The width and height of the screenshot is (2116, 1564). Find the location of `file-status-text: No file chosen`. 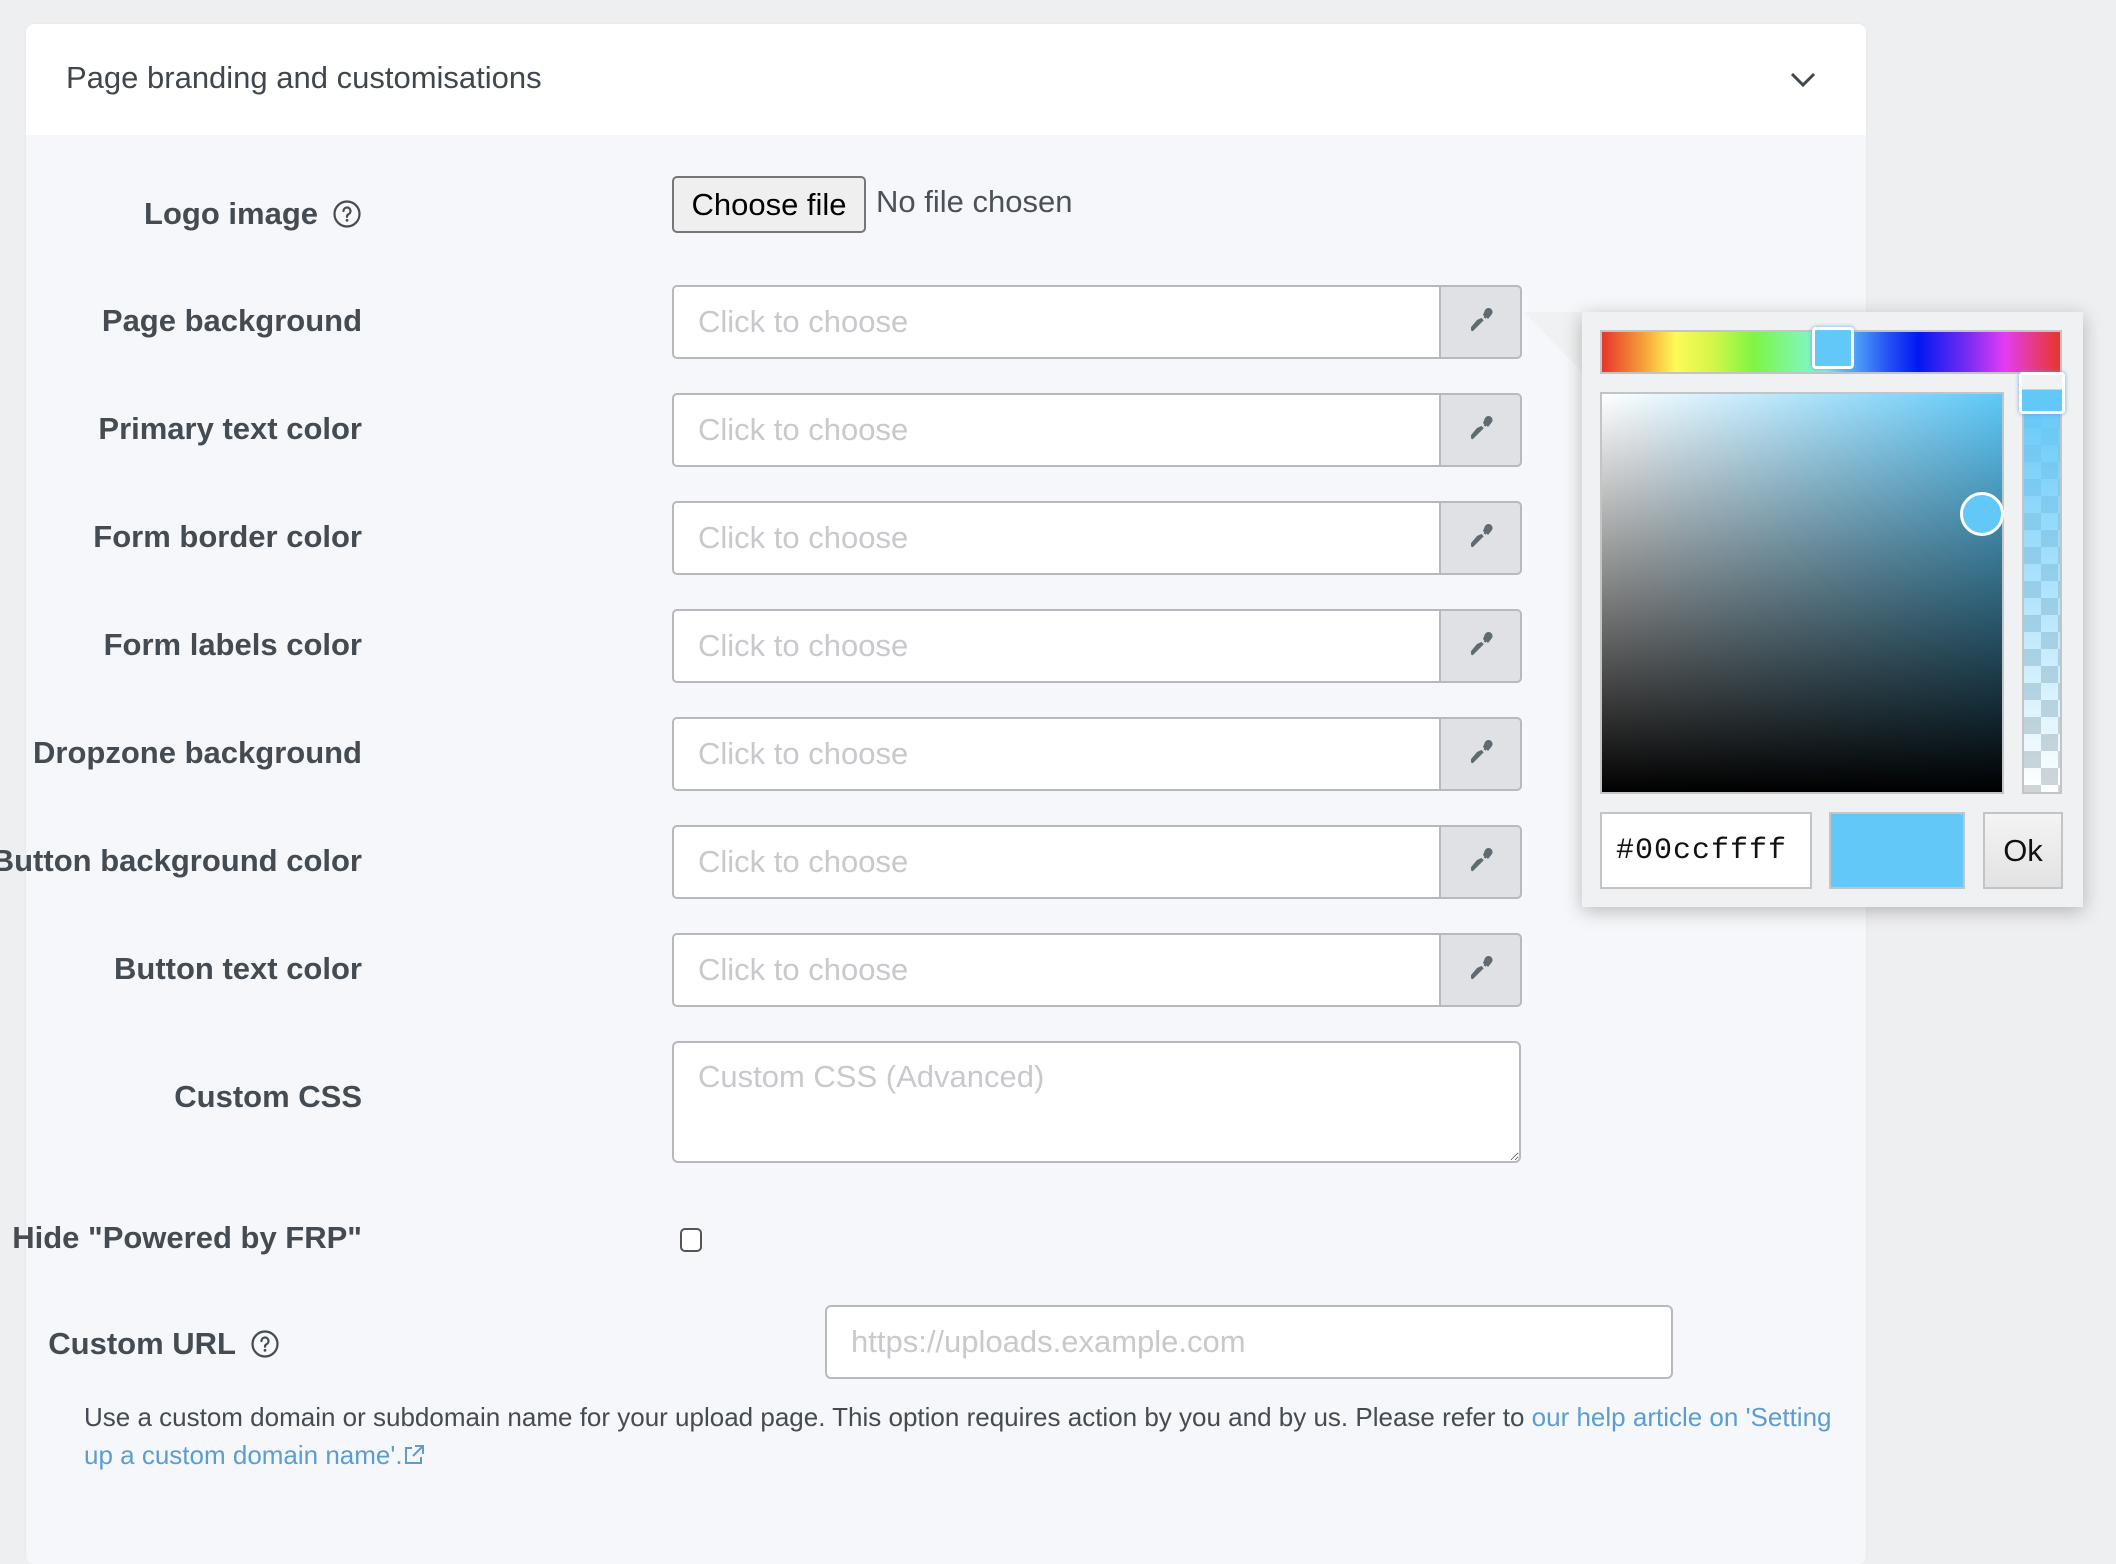

file-status-text: No file chosen is located at coordinates (974, 201).